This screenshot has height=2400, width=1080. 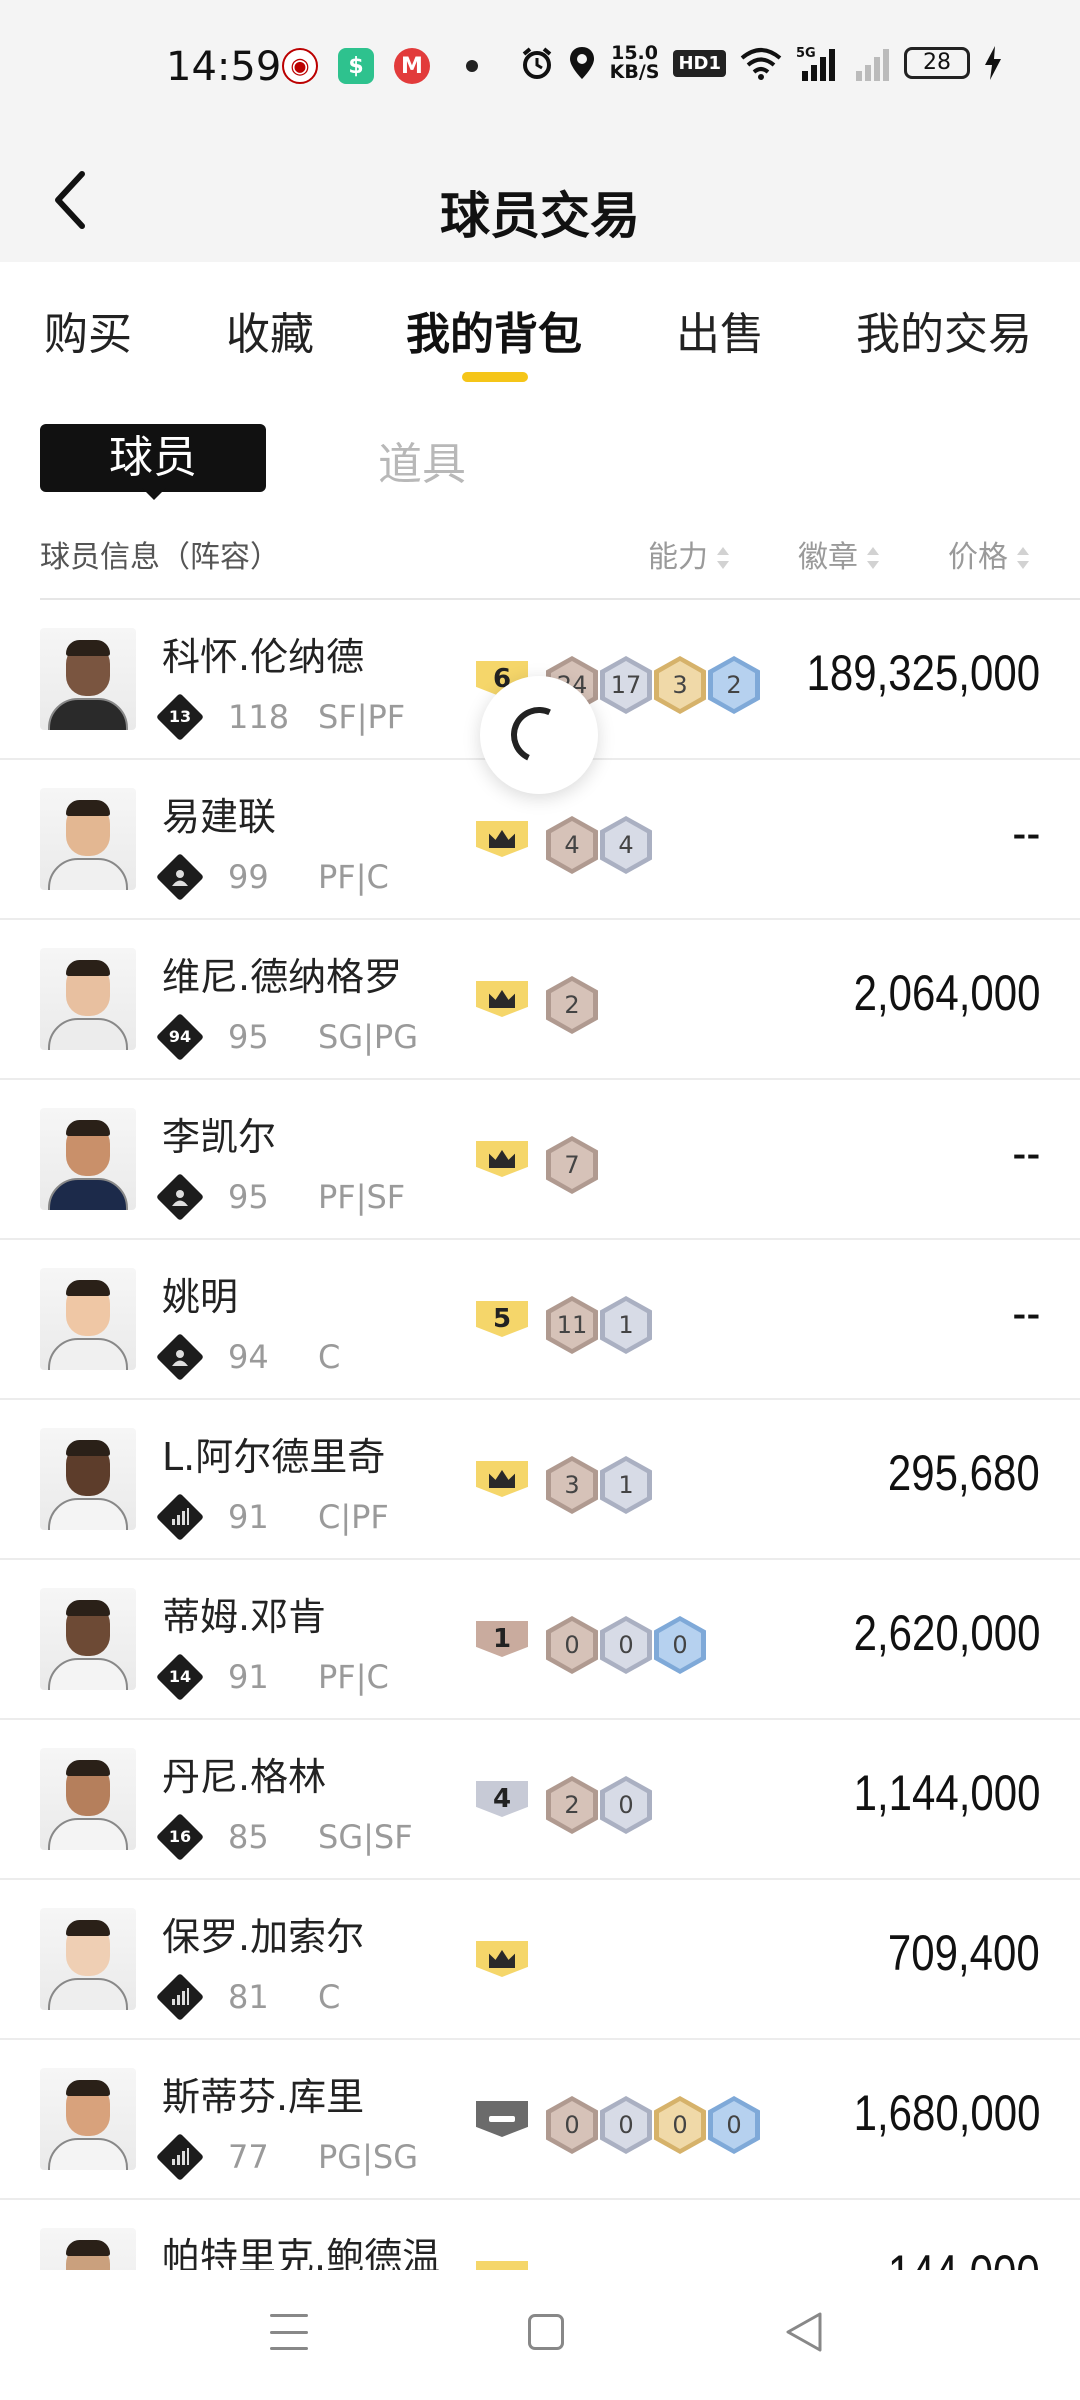 What do you see at coordinates (502, 2119) in the screenshot?
I see `dash-icon` at bounding box center [502, 2119].